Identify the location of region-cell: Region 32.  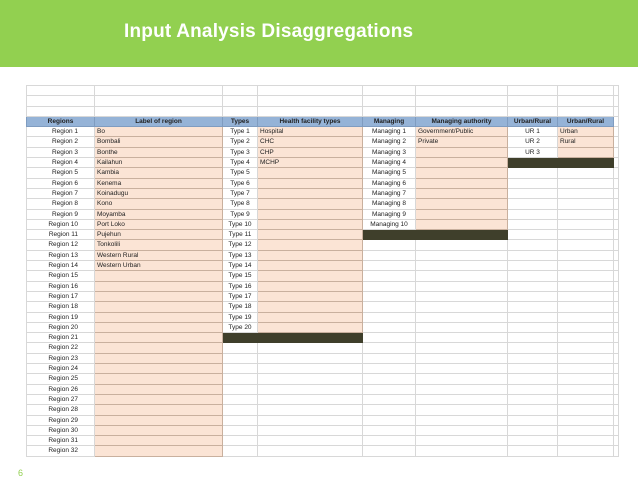
(60, 451).